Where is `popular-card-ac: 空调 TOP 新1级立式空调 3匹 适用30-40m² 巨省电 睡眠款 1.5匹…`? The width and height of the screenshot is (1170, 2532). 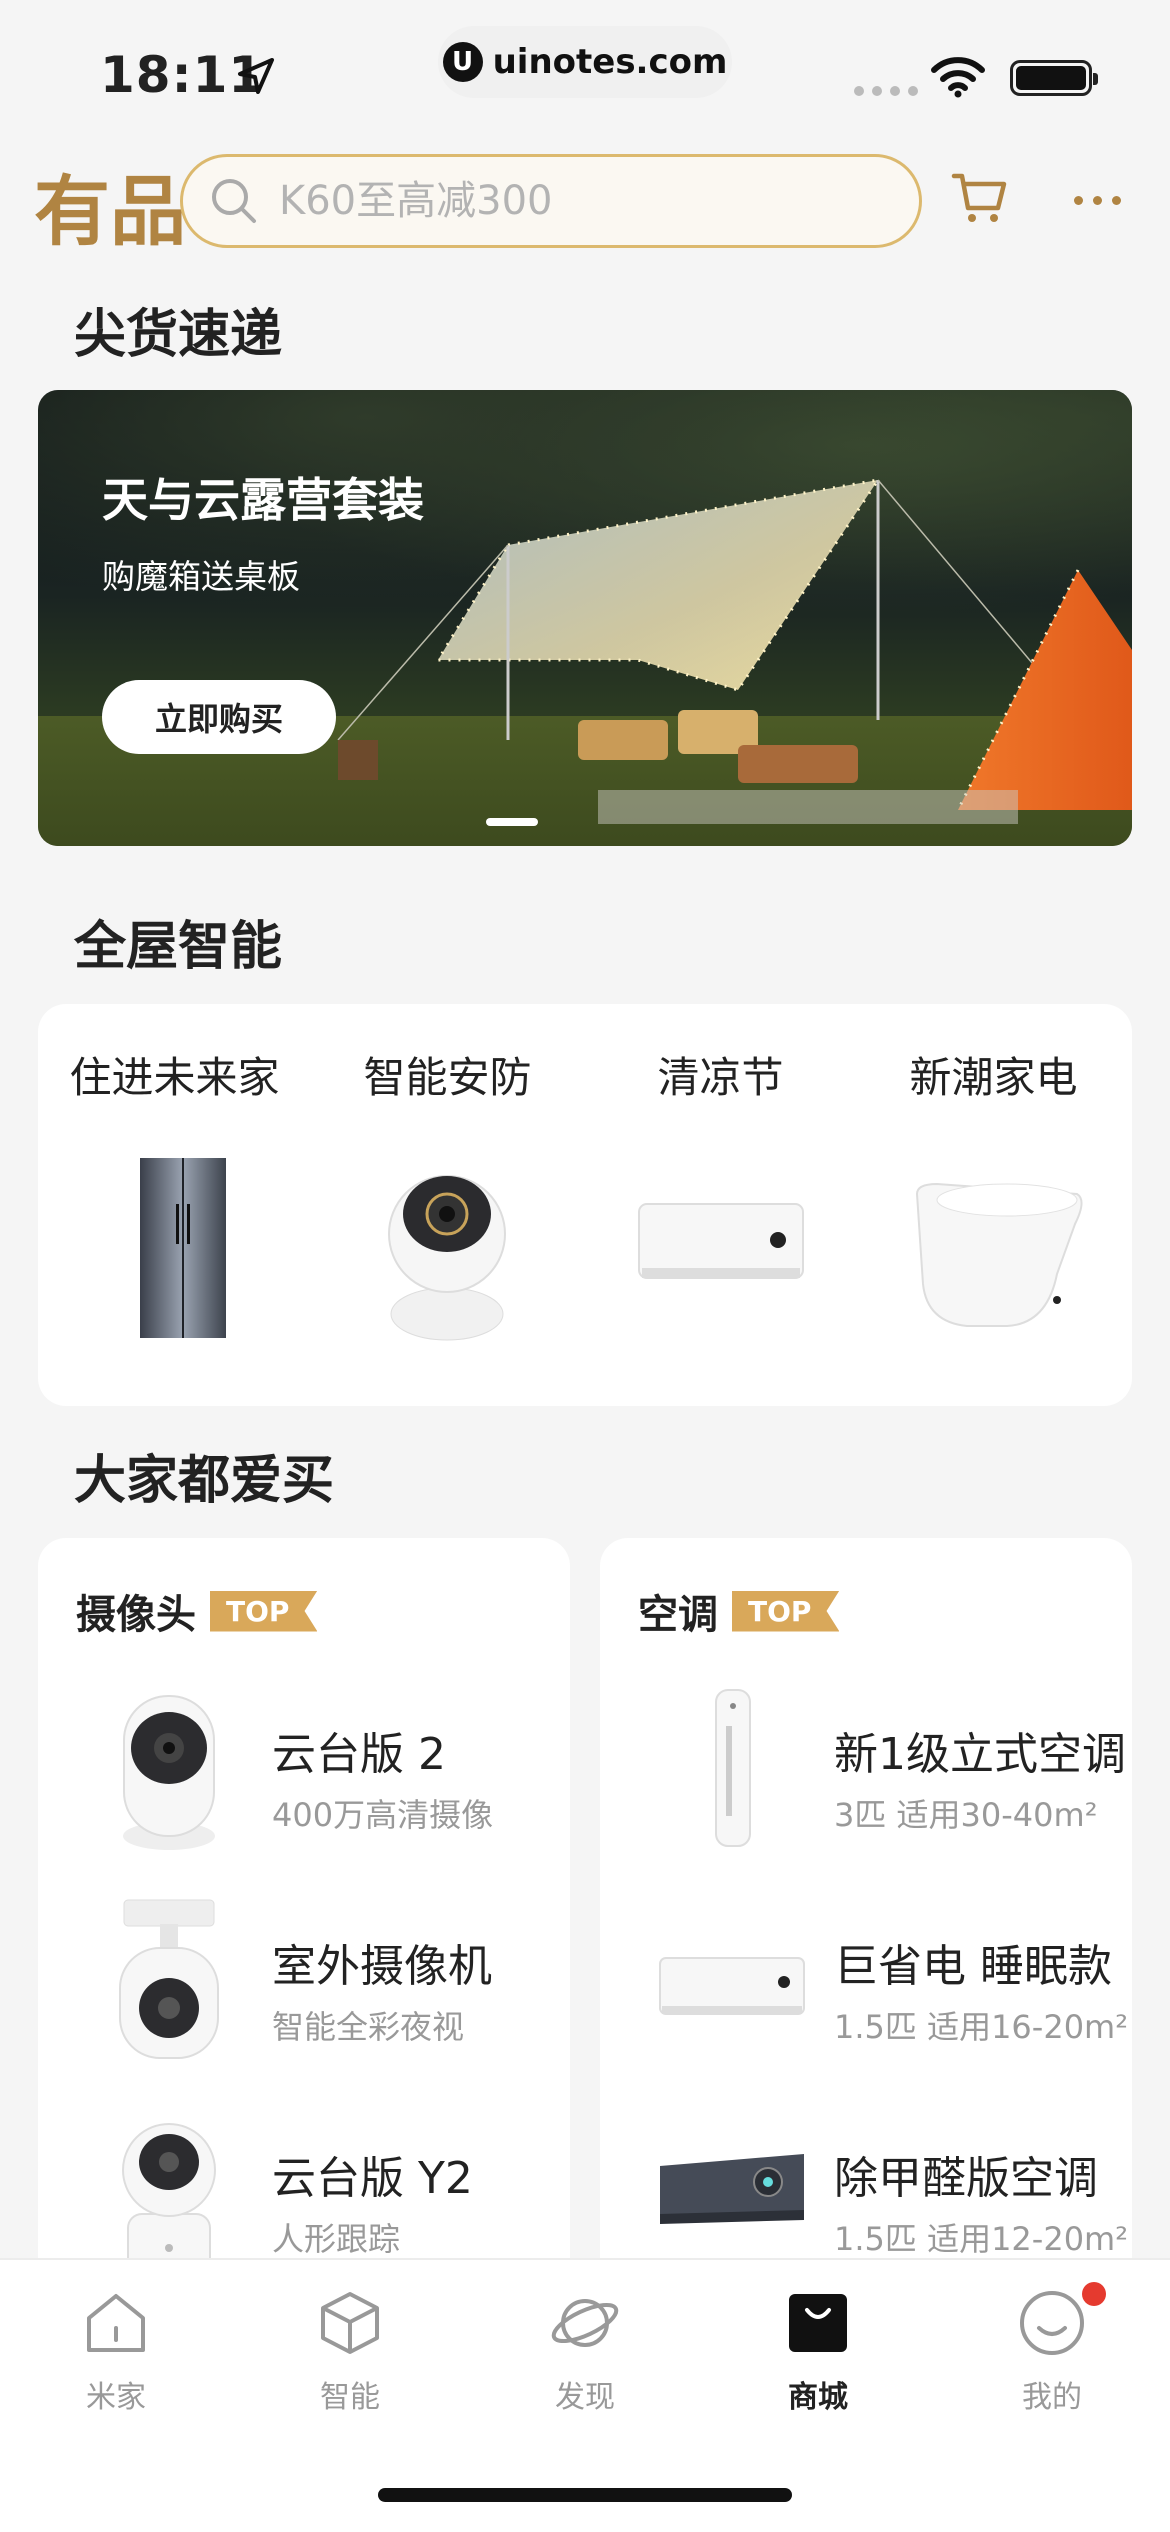 popular-card-ac: 空调 TOP 新1级立式空调 3匹 适用30-40m² 巨省电 睡眠款 1.5匹… is located at coordinates (866, 1918).